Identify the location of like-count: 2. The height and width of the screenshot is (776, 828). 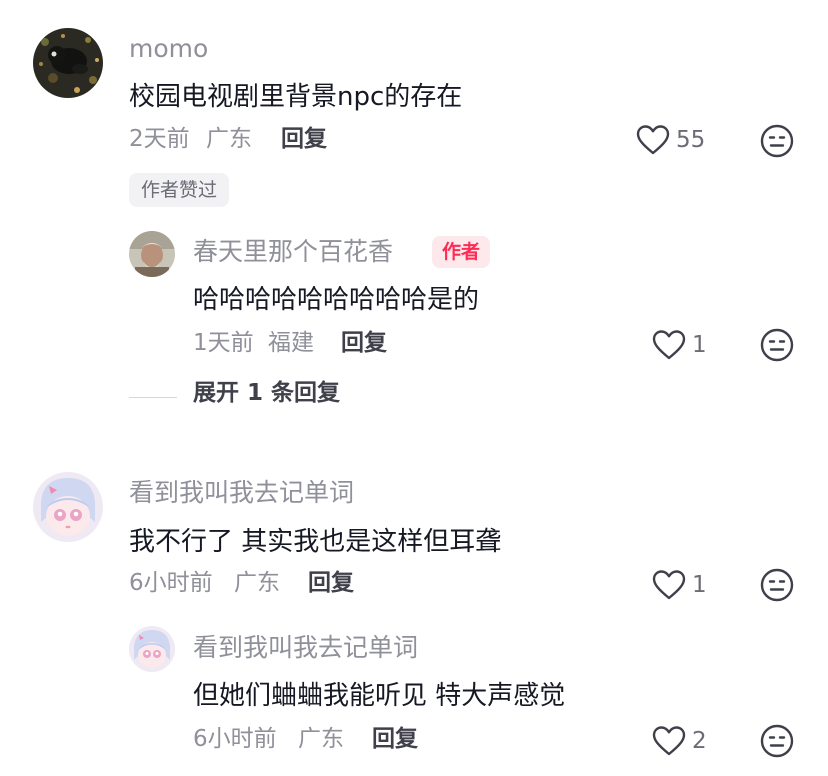
(699, 741).